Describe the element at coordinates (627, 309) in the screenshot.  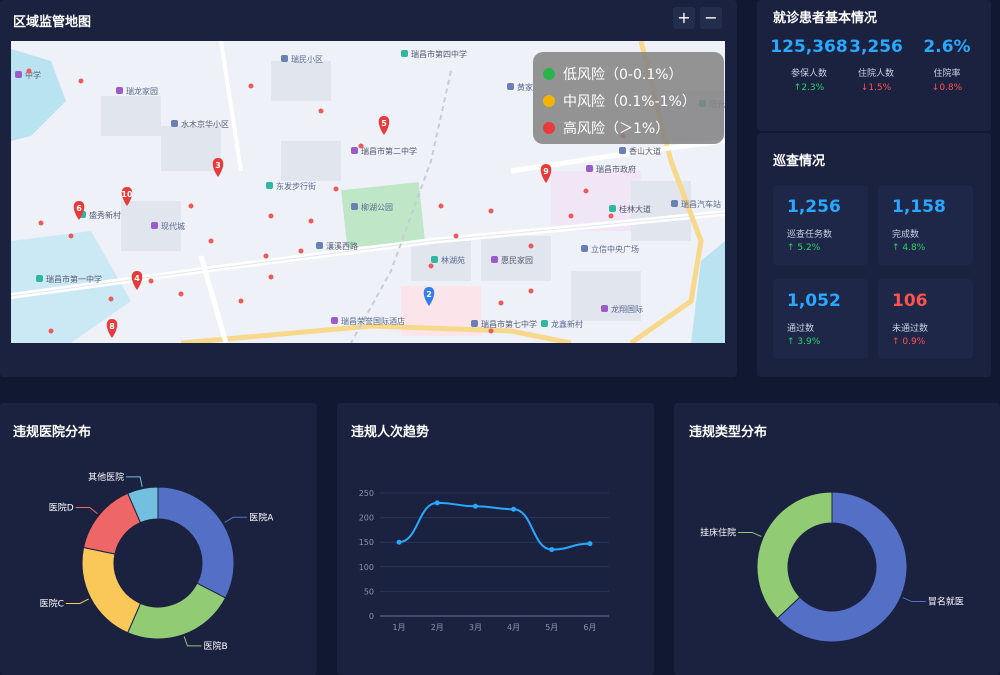
I see `map-poi-label: 龙翔国际` at that location.